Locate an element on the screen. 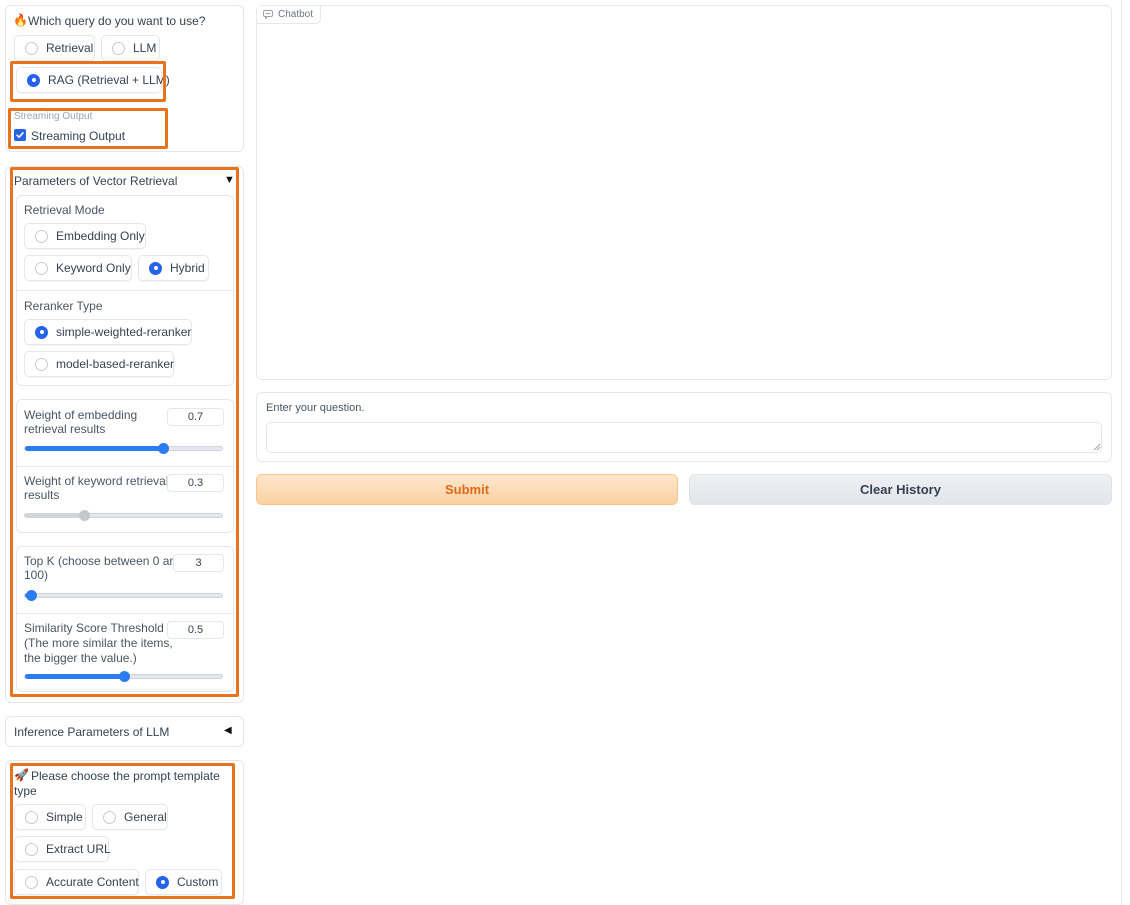 The image size is (1130, 905). option-label: Simple is located at coordinates (64, 817).